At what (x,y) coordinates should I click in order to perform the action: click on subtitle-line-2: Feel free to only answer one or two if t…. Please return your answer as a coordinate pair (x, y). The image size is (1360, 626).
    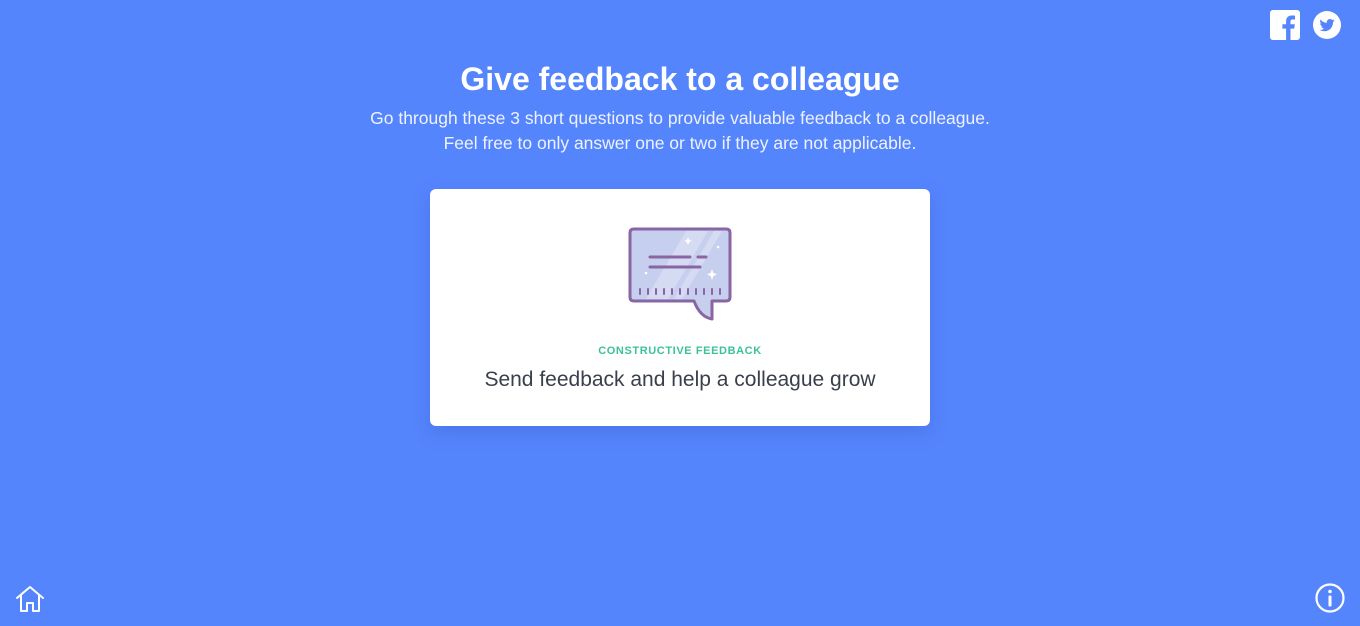
    Looking at the image, I should click on (680, 143).